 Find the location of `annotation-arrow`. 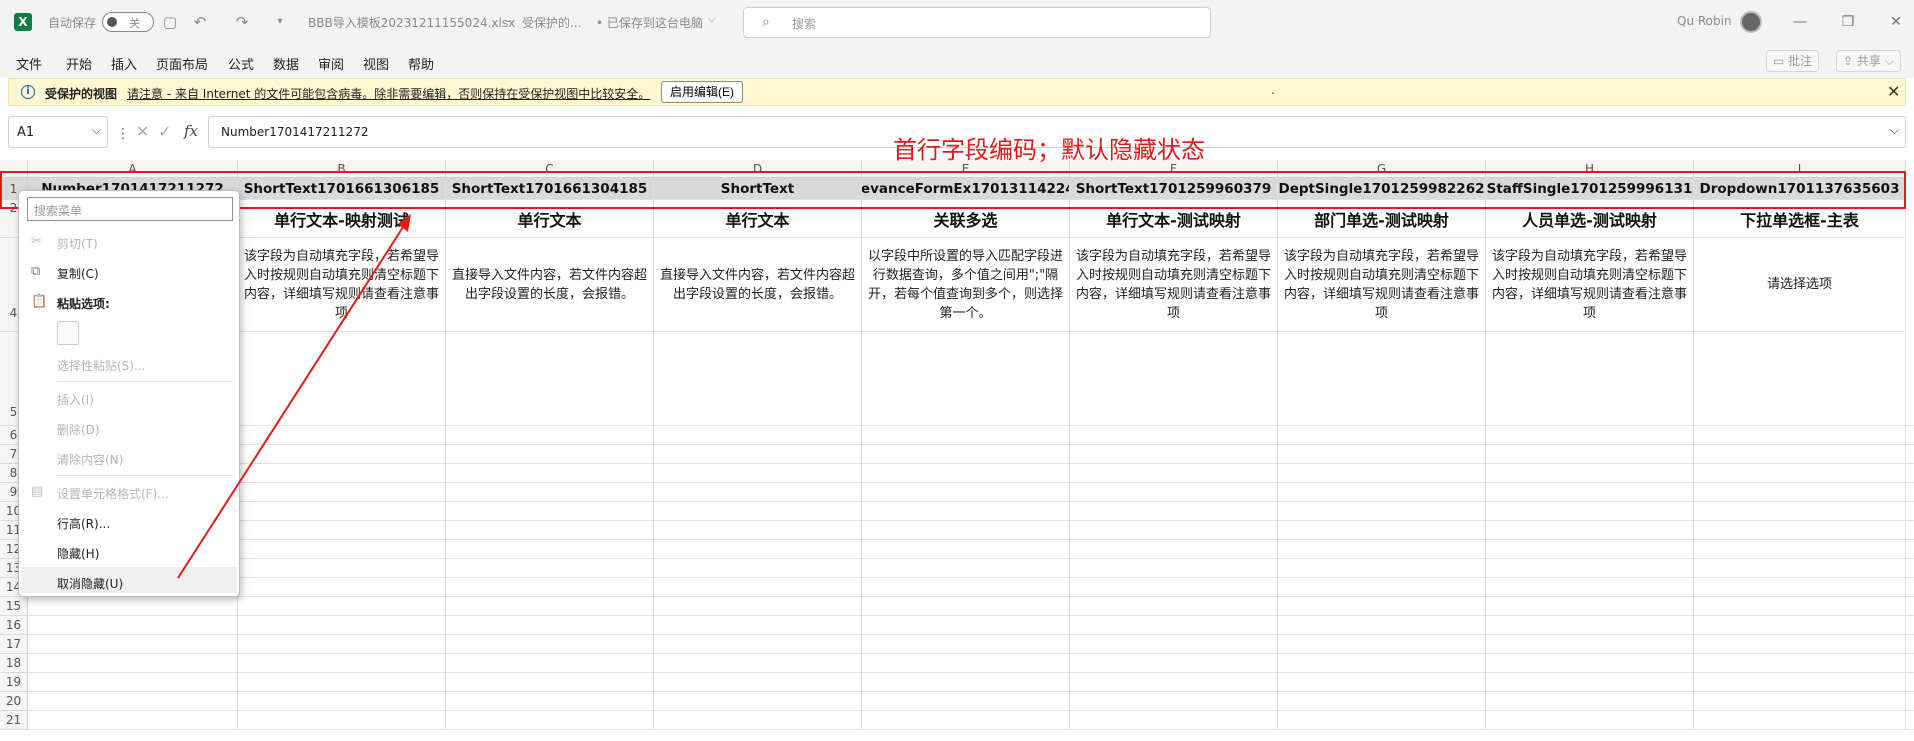

annotation-arrow is located at coordinates (294, 396).